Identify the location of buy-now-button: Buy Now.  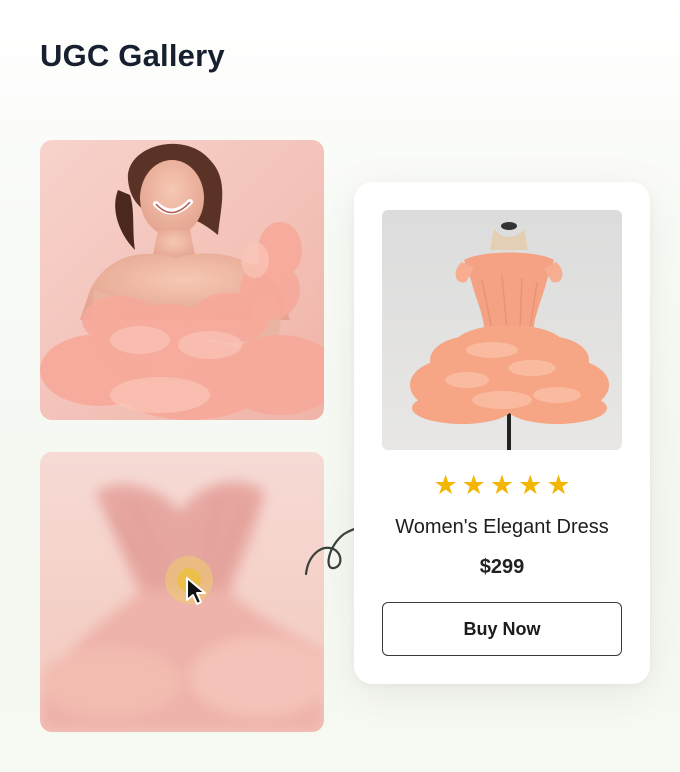
(502, 629).